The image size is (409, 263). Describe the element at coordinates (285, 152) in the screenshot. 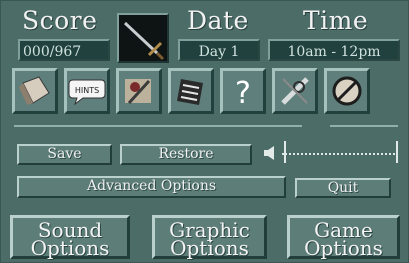

I see `volume-slider-min-cap` at that location.